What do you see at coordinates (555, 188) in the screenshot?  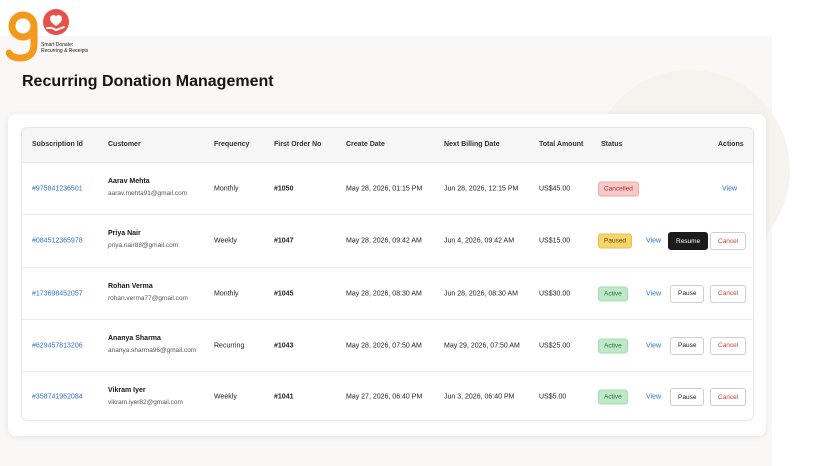 I see `total-amount: US$45.00` at bounding box center [555, 188].